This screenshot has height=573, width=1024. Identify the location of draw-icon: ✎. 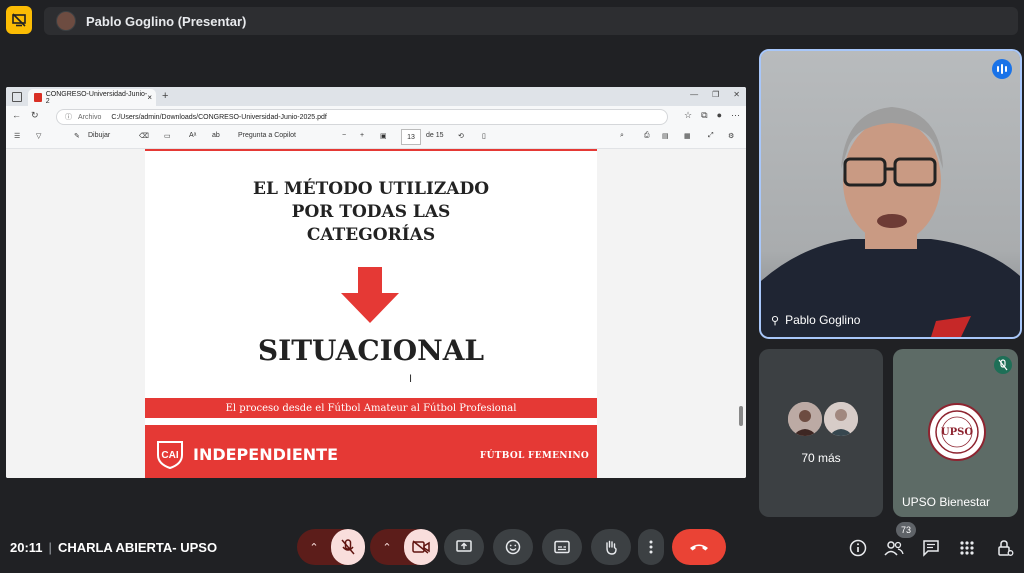
(77, 136).